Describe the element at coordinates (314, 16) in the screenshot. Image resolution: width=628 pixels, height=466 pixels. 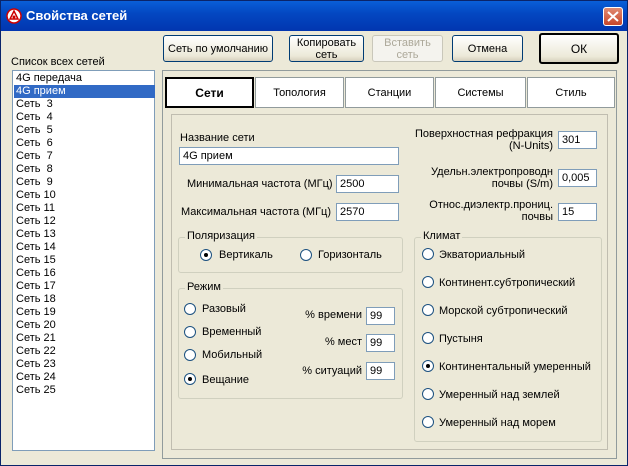
I see `title-bar: Свойства сетей` at that location.